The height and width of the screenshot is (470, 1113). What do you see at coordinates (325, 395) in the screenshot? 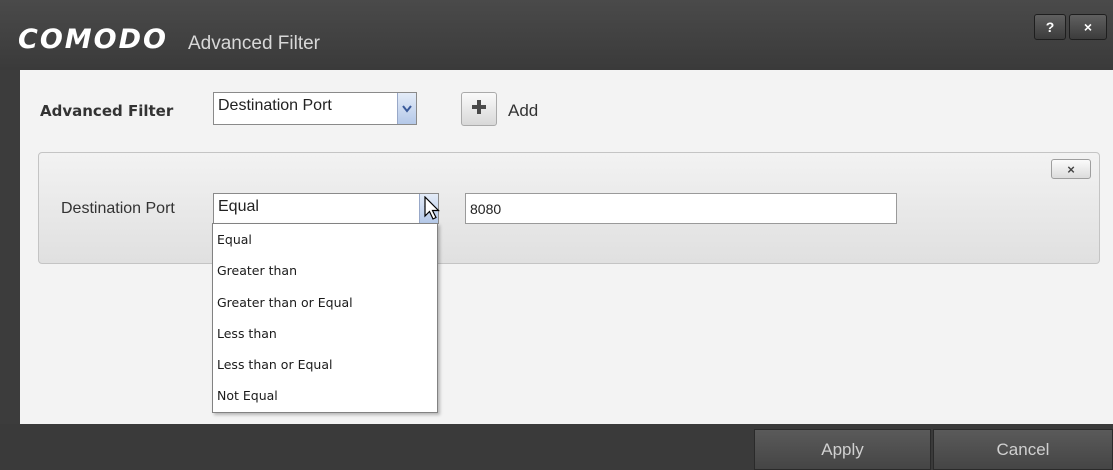
I see `operator-option: Not Equal` at bounding box center [325, 395].